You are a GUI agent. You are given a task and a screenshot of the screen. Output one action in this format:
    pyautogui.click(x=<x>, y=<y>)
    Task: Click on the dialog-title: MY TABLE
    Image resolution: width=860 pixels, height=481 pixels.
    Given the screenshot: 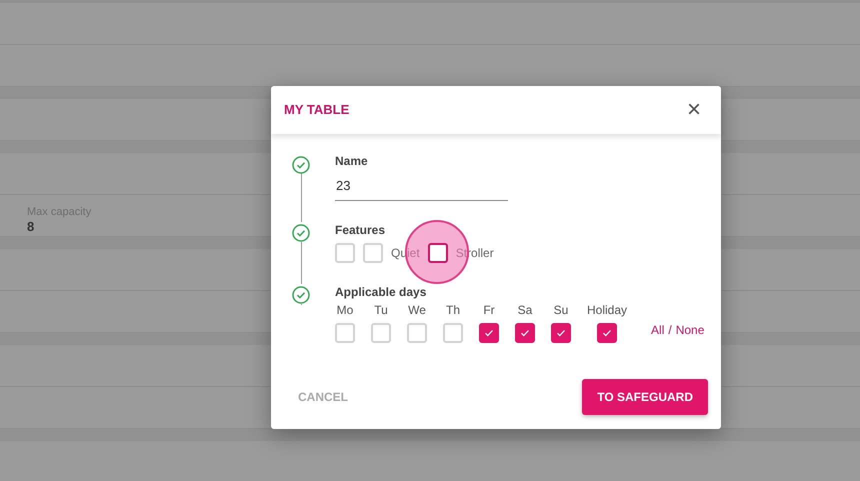 What is the action you would take?
    pyautogui.click(x=317, y=110)
    